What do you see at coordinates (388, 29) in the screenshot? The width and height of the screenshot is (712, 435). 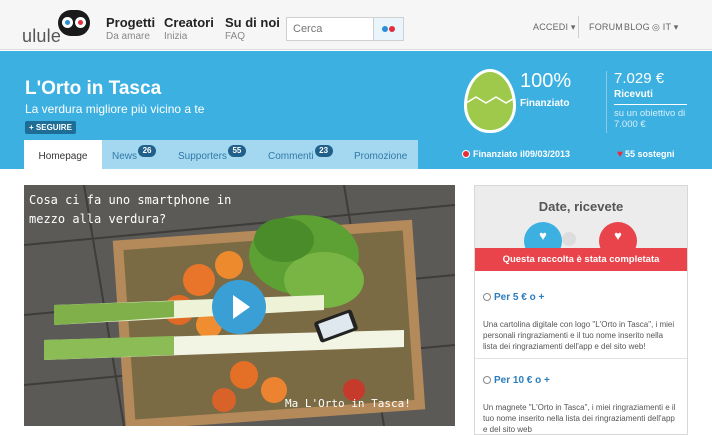 I see `search-button` at bounding box center [388, 29].